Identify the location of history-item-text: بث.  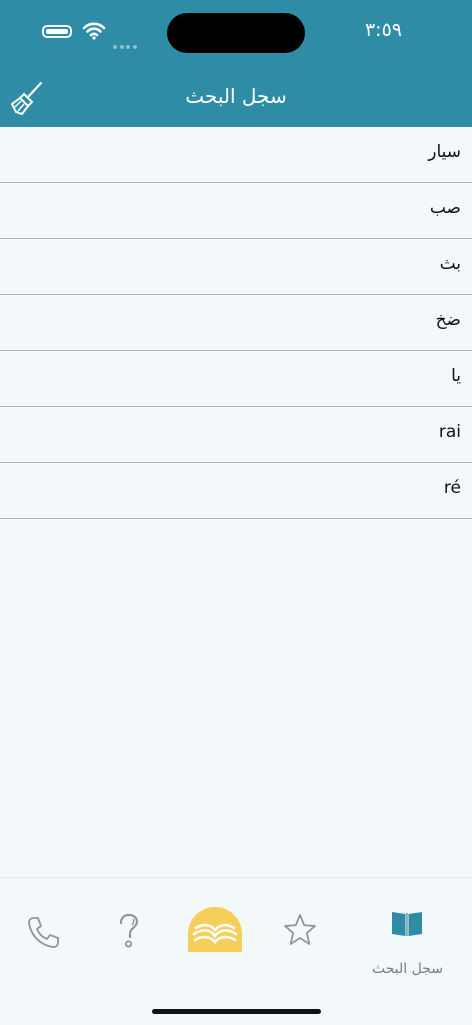
(450, 264).